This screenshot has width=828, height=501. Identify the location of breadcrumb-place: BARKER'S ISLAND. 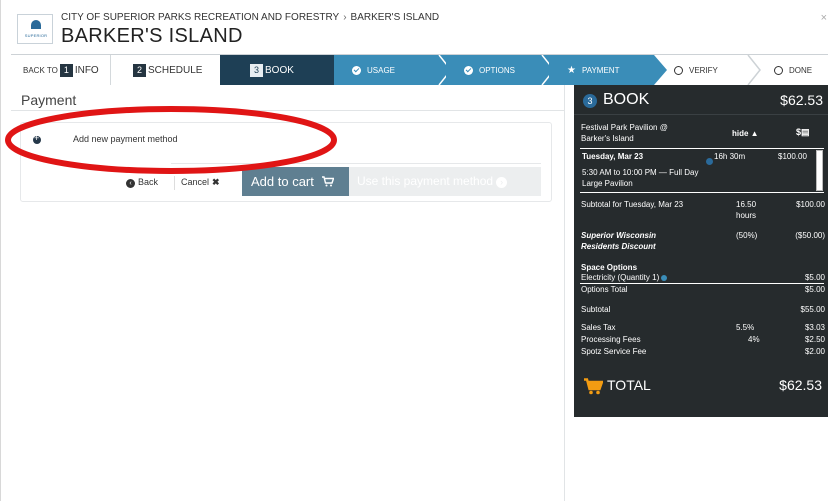
(395, 17).